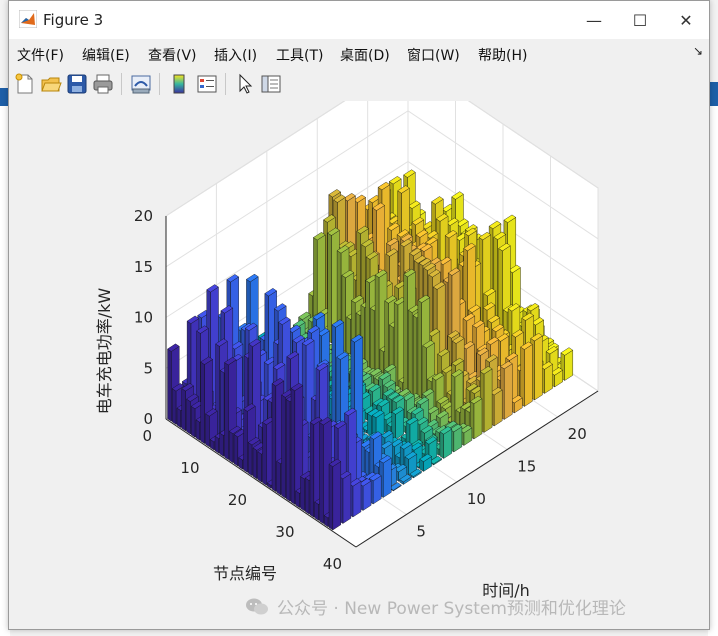 The image size is (718, 636). Describe the element at coordinates (77, 84) in the screenshot. I see `save-icon` at that location.